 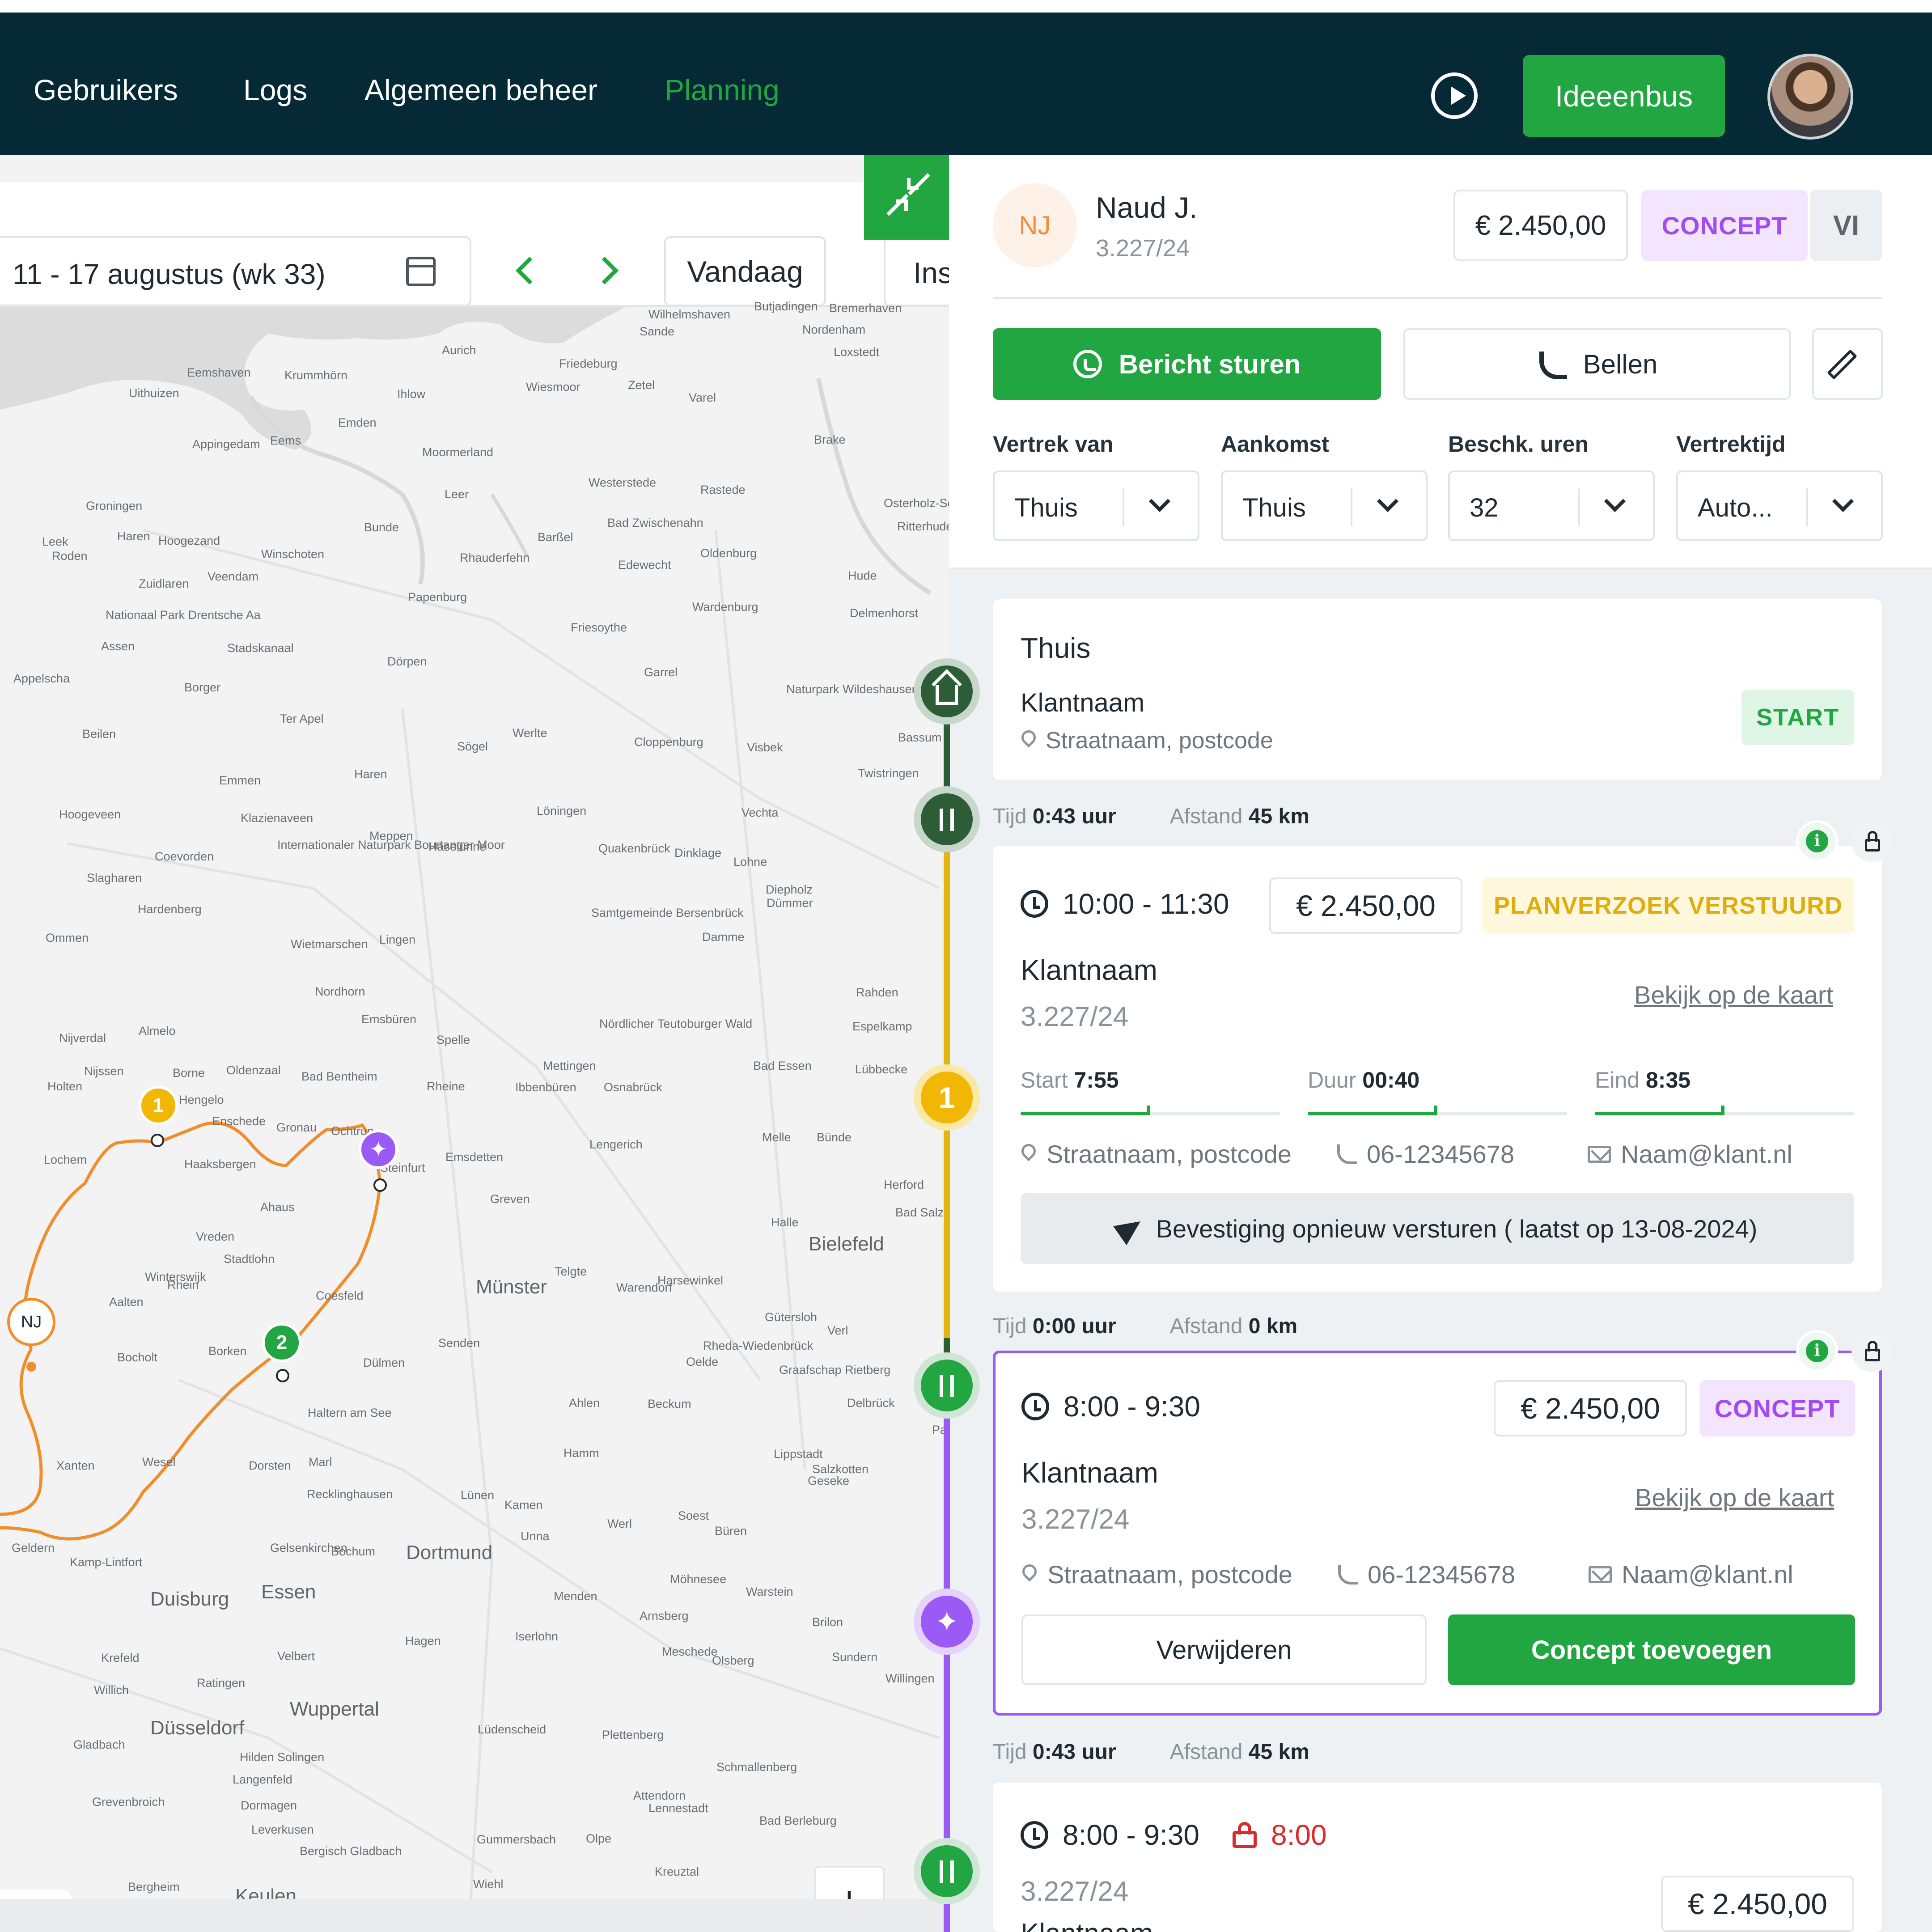 What do you see at coordinates (1299, 1835) in the screenshot?
I see `locked-time: 8:00` at bounding box center [1299, 1835].